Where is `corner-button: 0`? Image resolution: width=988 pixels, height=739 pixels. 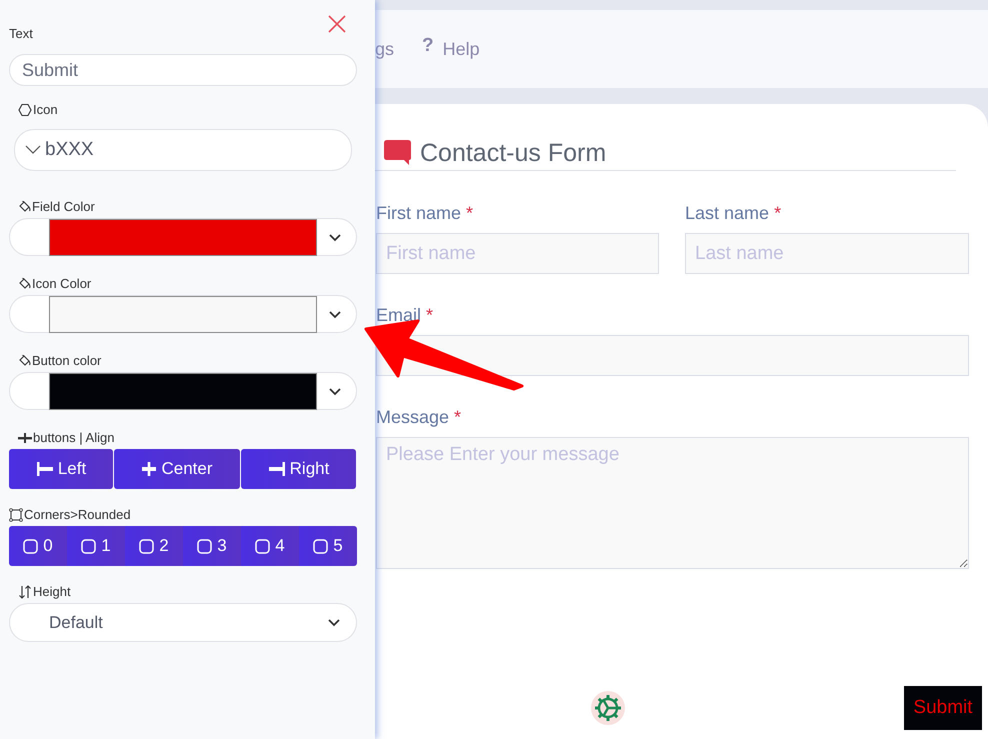
corner-button: 0 is located at coordinates (38, 546).